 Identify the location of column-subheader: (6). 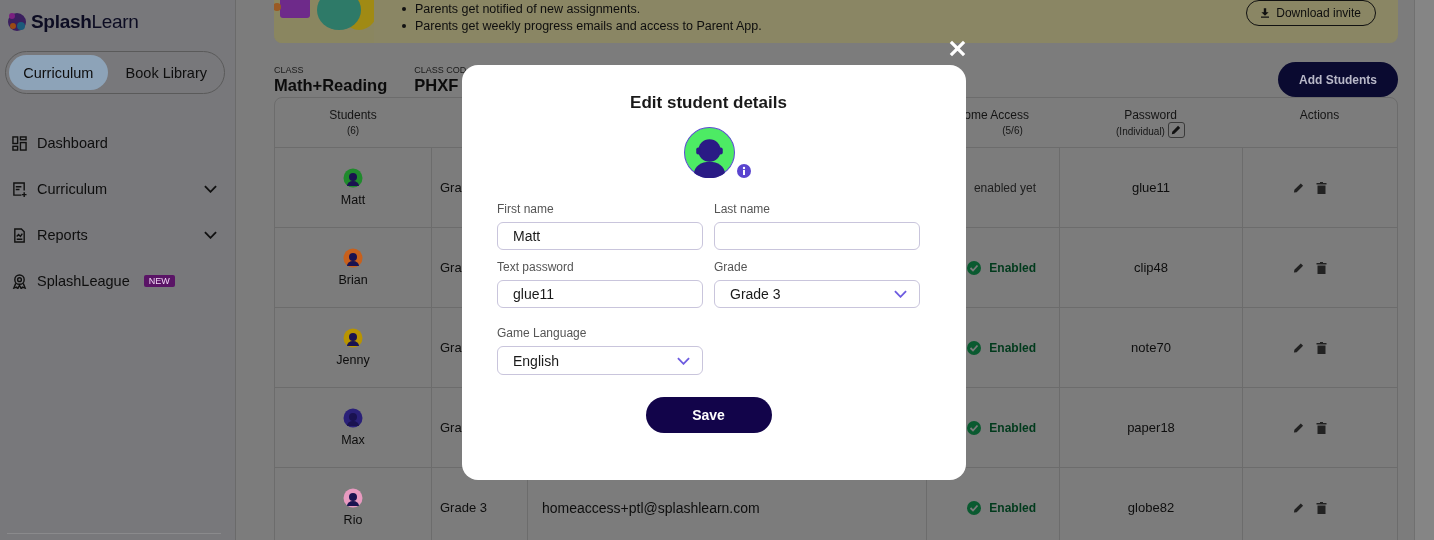
(353, 130).